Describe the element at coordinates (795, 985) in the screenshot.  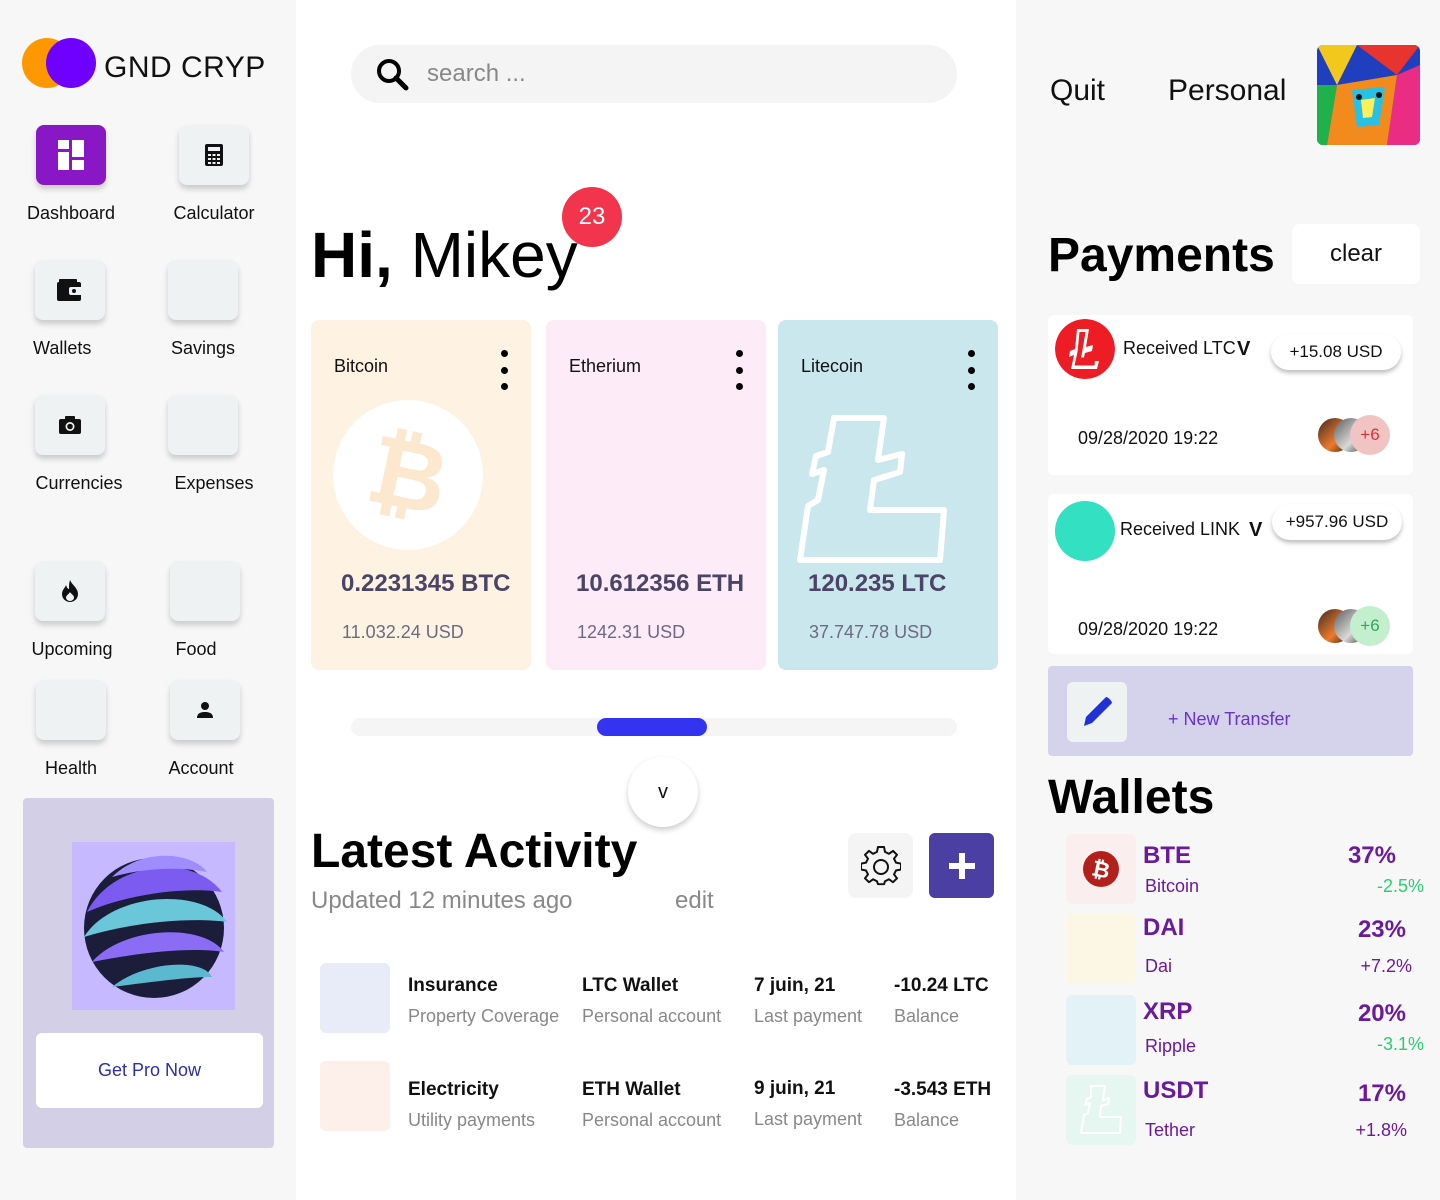
I see `activity-date-value: 7 juin, 21` at that location.